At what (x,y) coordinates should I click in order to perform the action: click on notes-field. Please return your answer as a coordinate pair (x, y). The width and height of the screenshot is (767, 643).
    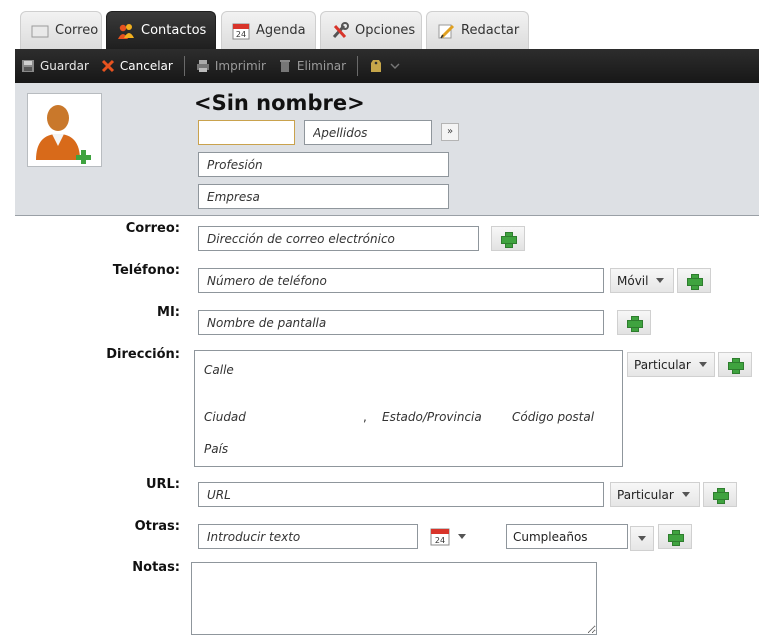
    Looking at the image, I should click on (394, 598).